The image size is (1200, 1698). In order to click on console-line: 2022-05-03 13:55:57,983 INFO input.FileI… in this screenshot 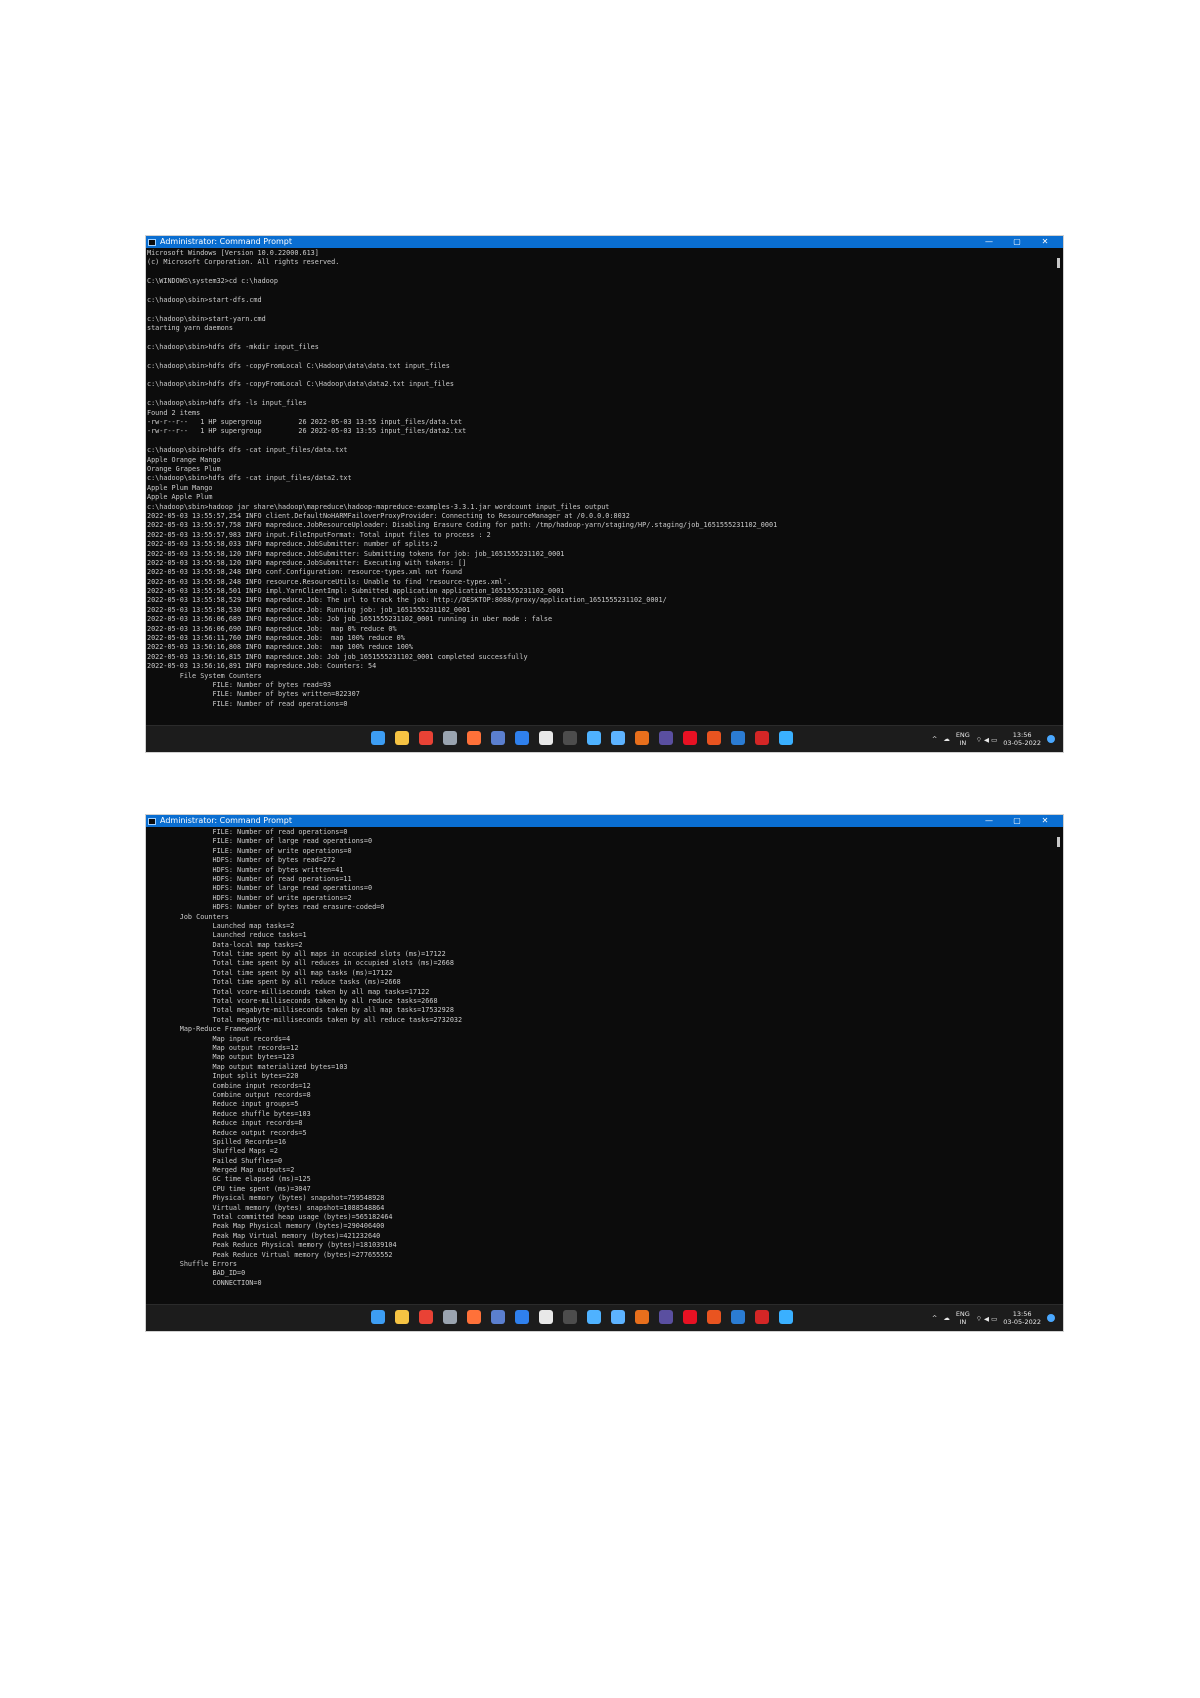, I will do `click(319, 534)`.